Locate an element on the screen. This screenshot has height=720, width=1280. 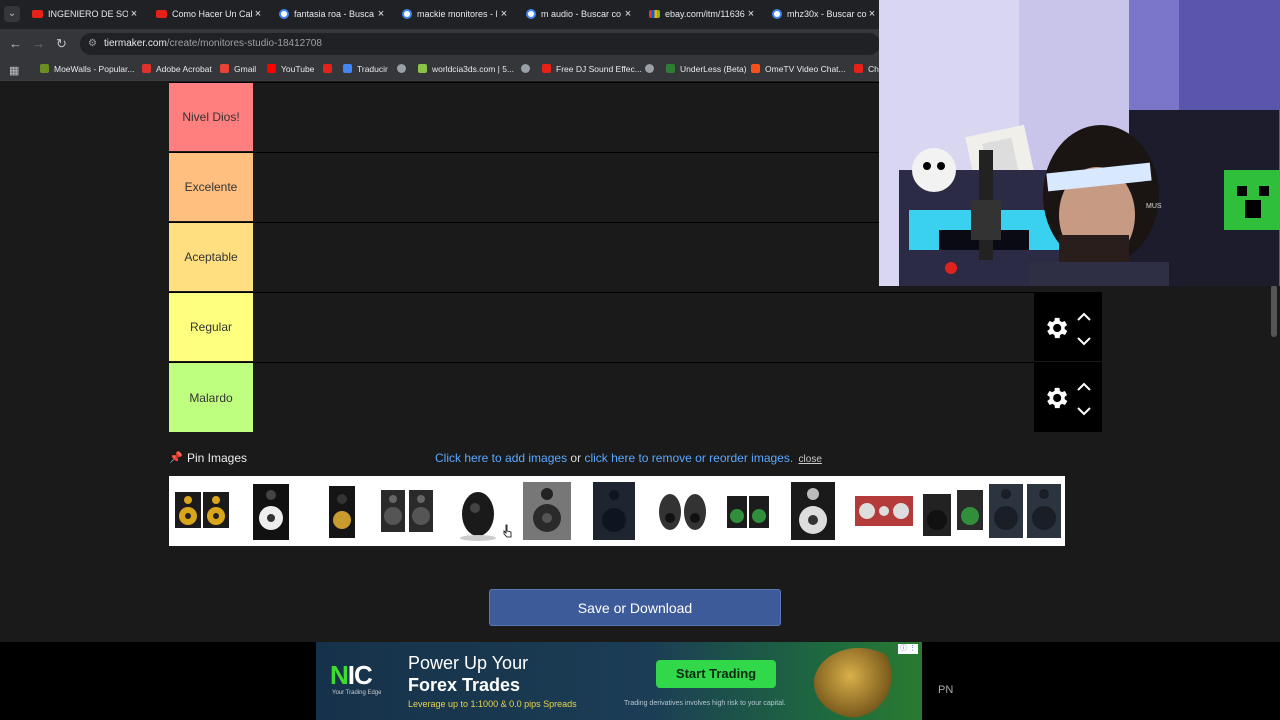
start-trading-button: Start Trading is located at coordinates (716, 674).